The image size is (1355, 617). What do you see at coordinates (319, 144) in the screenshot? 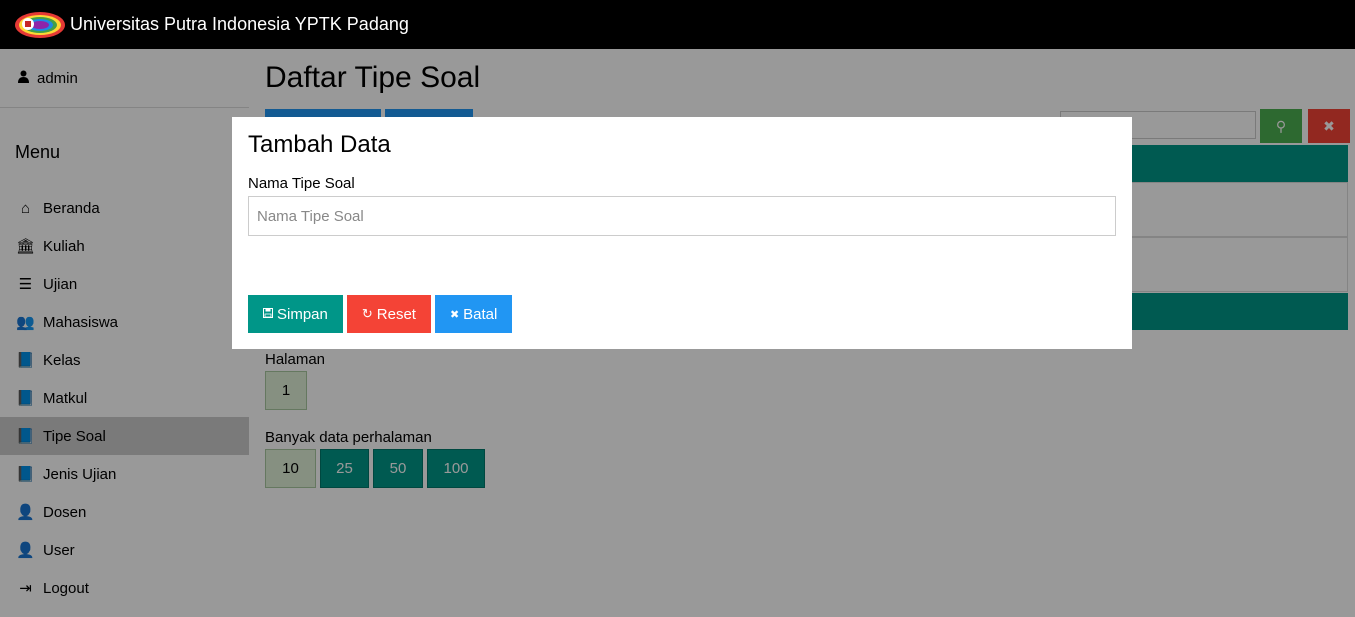
I see `modal-title: Tambah Data` at bounding box center [319, 144].